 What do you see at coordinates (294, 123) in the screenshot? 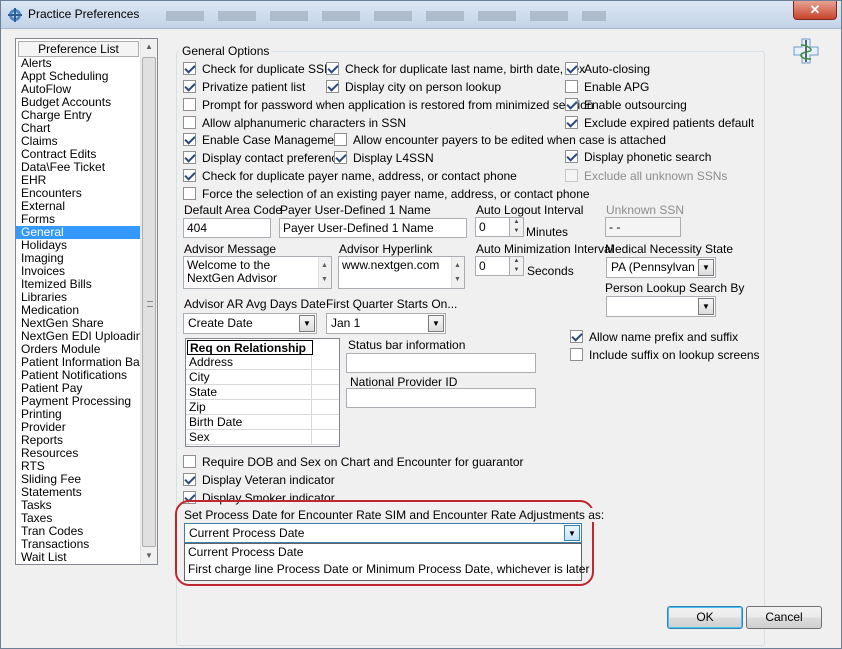
I see `alphanumeric-ssn-checkbox: Allow alphanumeric characters in SSN` at bounding box center [294, 123].